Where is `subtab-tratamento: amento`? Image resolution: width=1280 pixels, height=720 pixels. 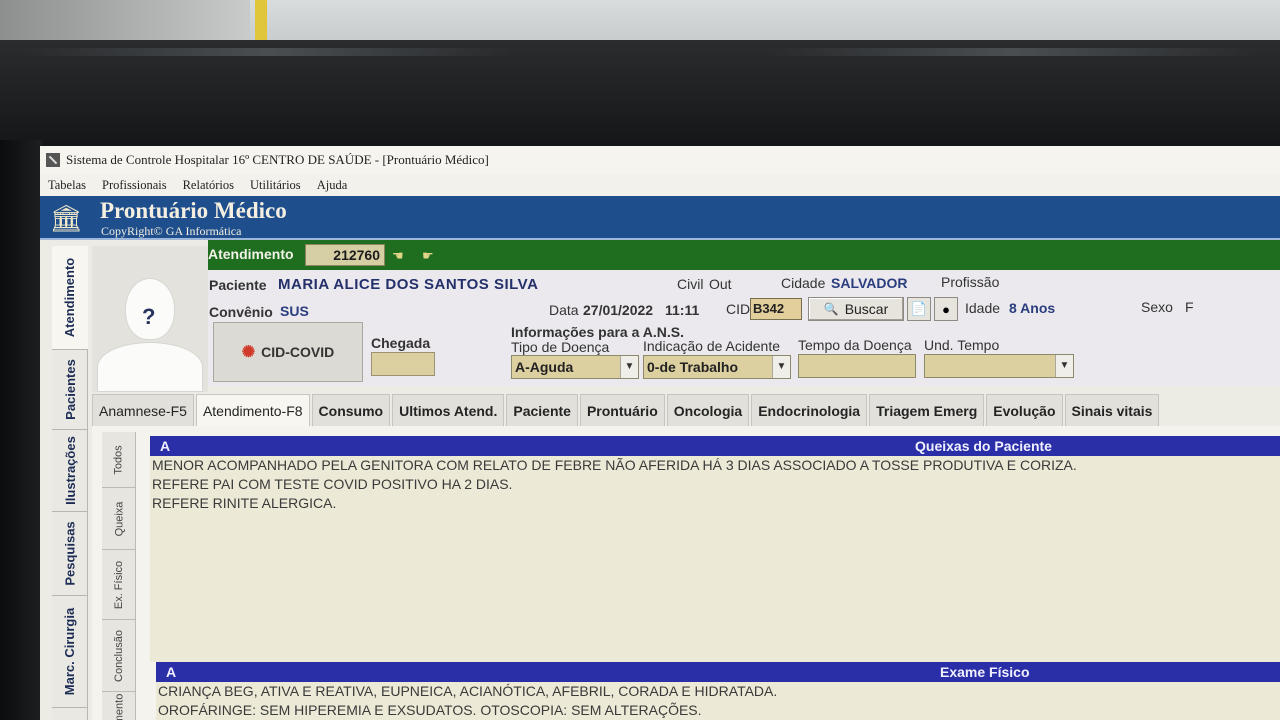
subtab-tratamento: amento is located at coordinates (119, 706).